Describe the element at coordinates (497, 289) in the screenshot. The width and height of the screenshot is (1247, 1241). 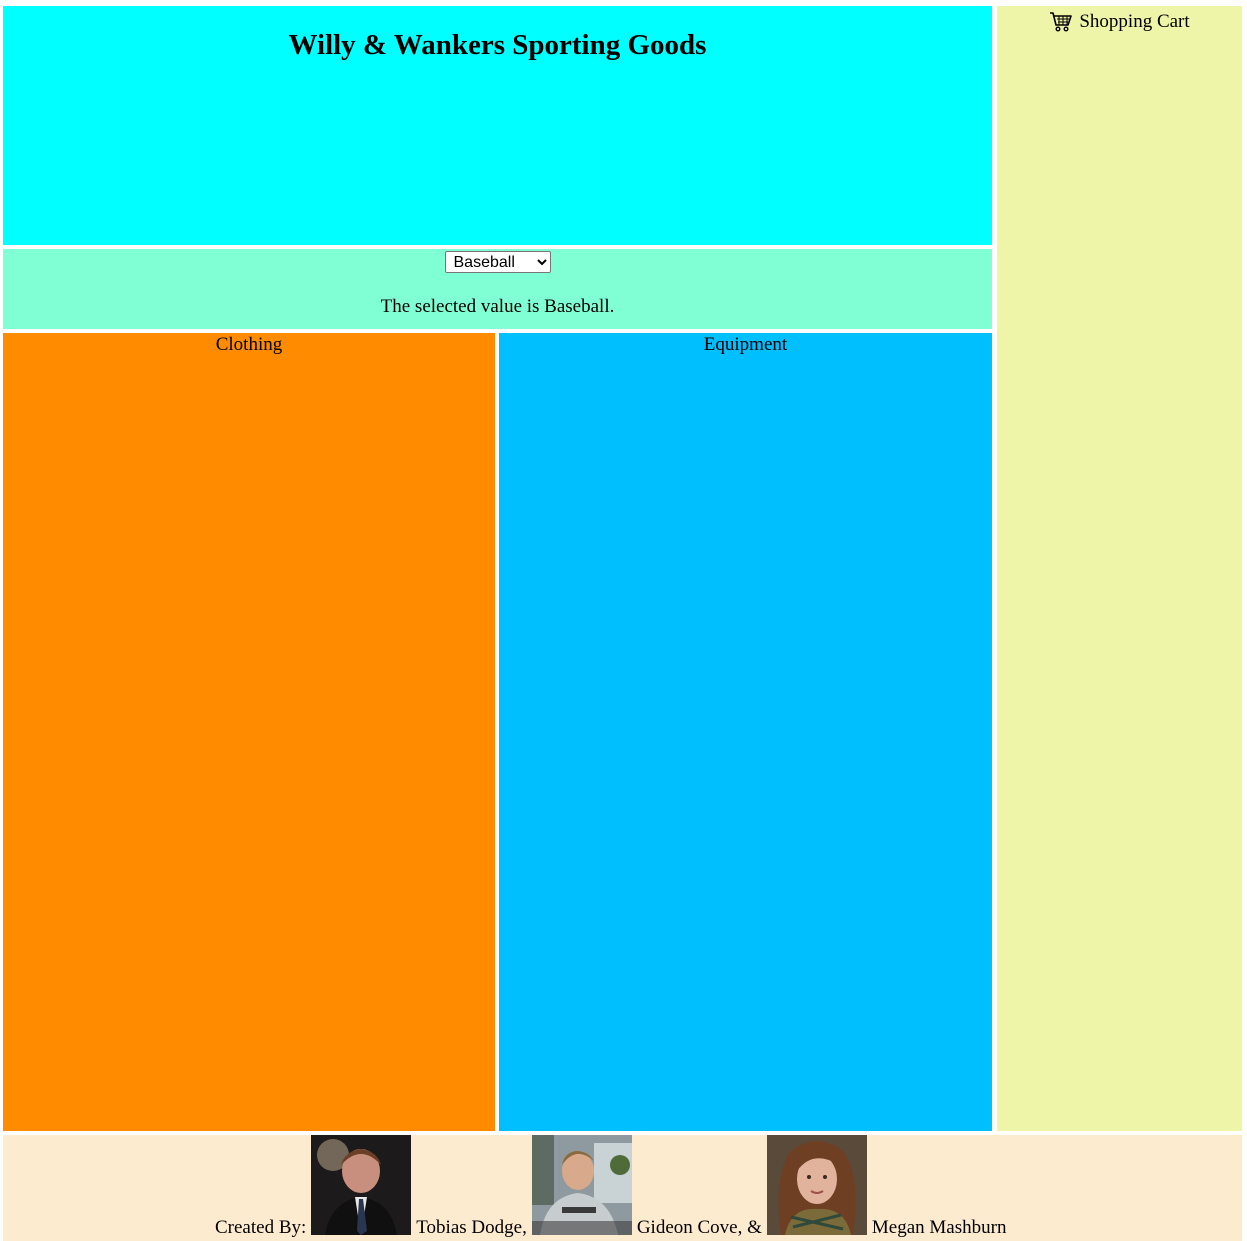
I see `sport-selector-panel: Baseball The selected value is Baseball.` at that location.